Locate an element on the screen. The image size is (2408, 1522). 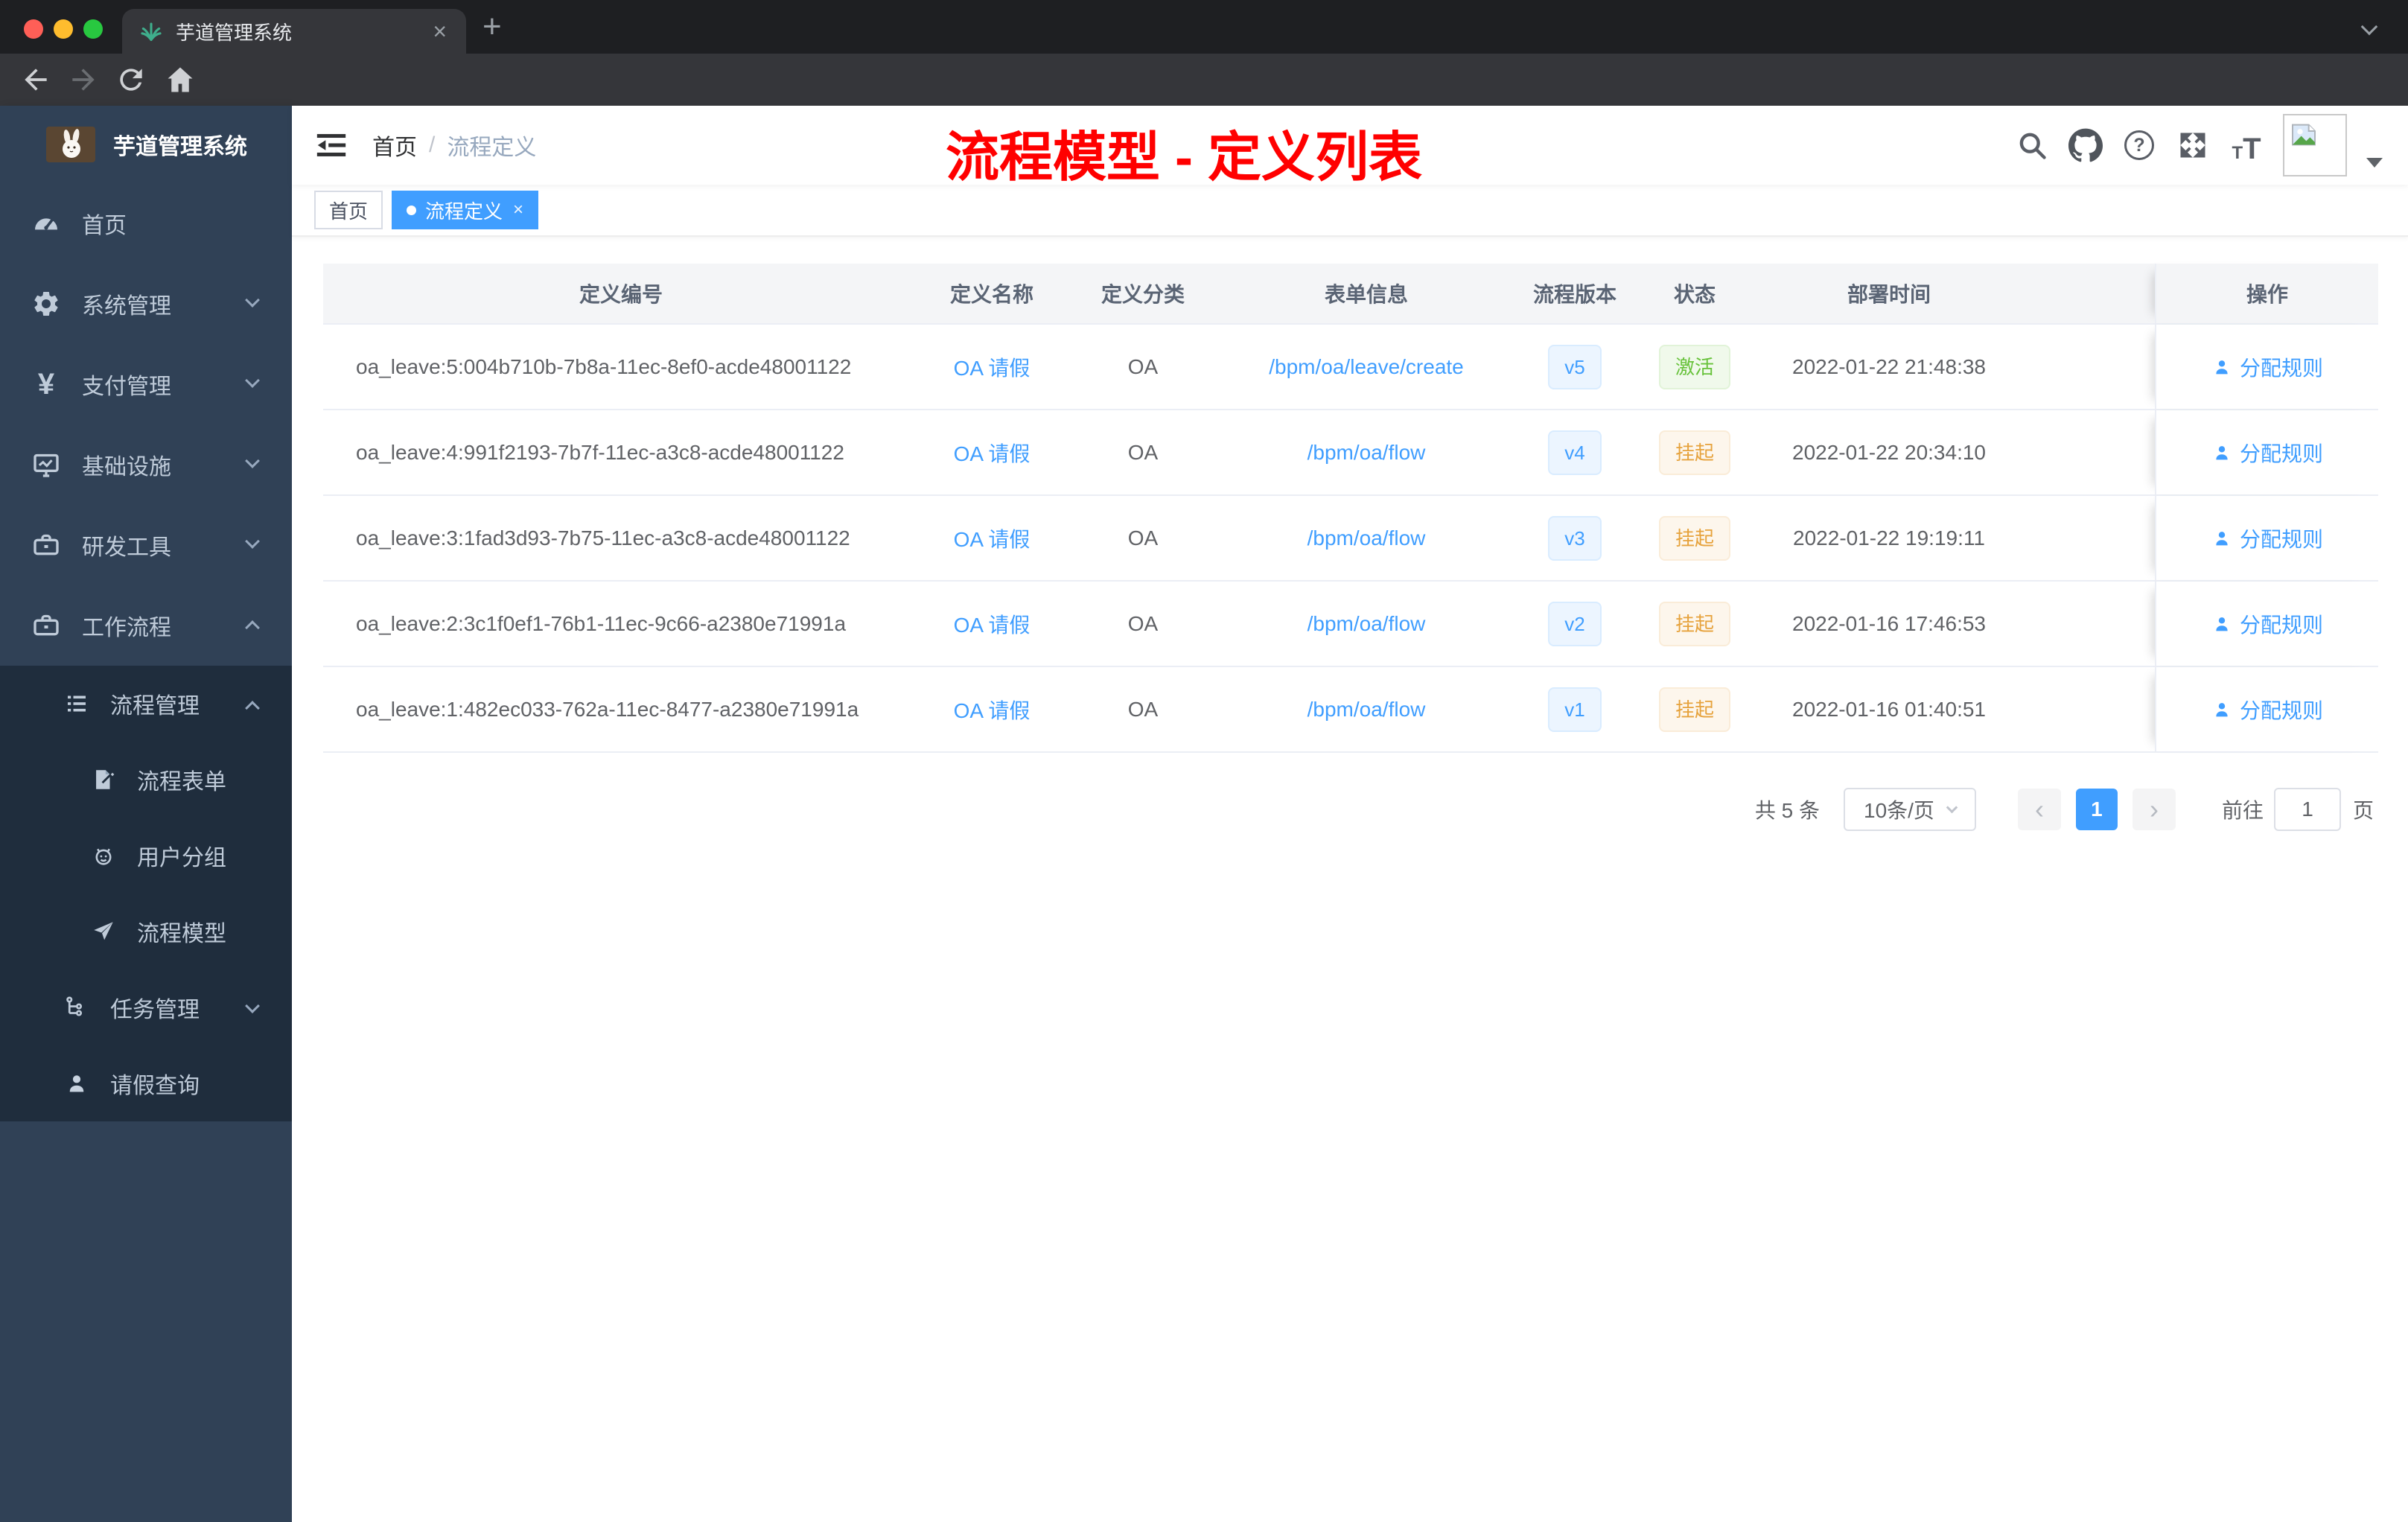
back-icon is located at coordinates (35, 79).